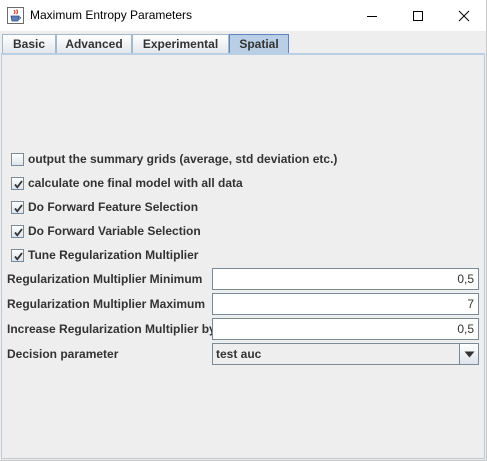 This screenshot has width=487, height=461. Describe the element at coordinates (345, 329) in the screenshot. I see `reg-multiplier-step-input` at that location.